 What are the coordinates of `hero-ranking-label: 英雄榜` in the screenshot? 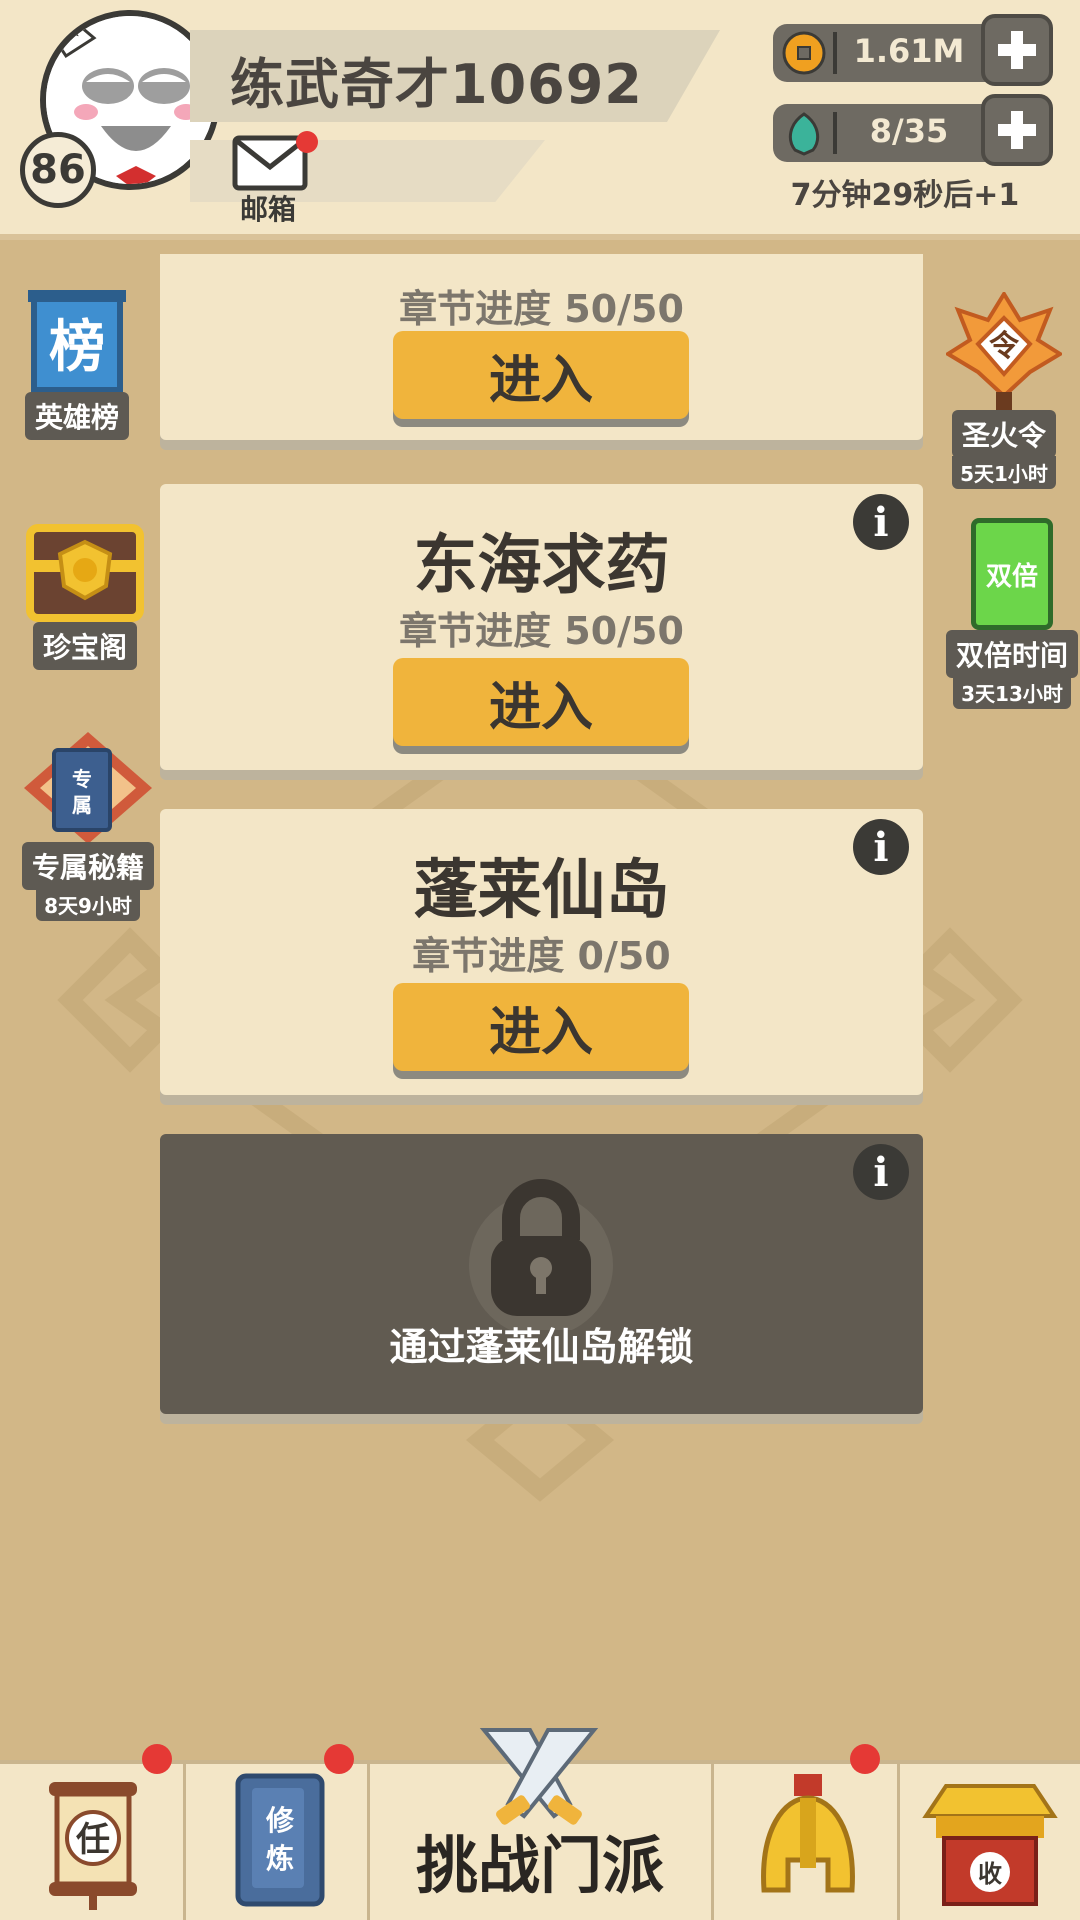 It's located at (76, 416).